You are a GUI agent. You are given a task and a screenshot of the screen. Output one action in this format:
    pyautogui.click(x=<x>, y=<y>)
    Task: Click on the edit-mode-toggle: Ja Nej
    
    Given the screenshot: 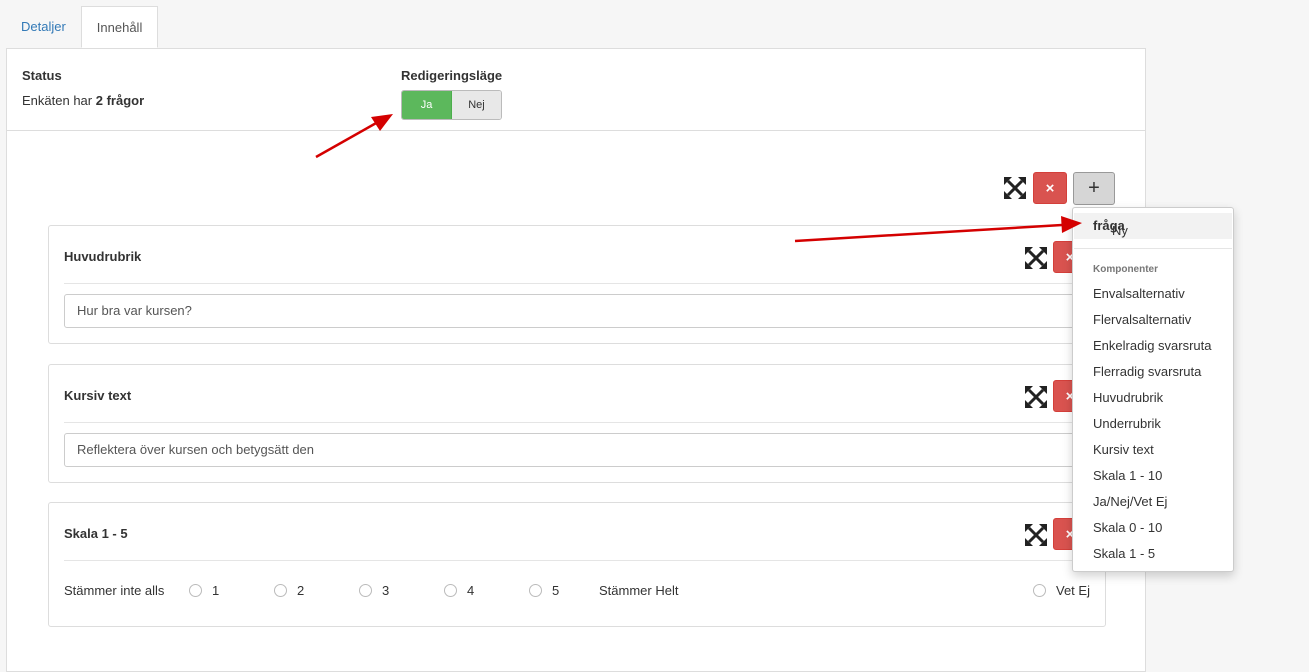 What is the action you would take?
    pyautogui.click(x=451, y=105)
    